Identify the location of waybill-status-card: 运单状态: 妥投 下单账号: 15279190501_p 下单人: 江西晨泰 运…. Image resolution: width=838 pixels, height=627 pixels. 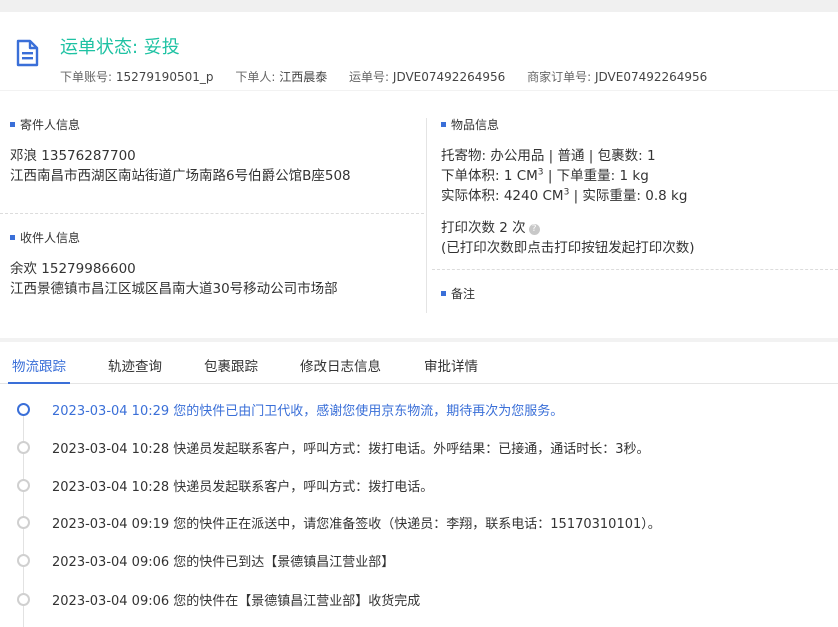
(419, 51).